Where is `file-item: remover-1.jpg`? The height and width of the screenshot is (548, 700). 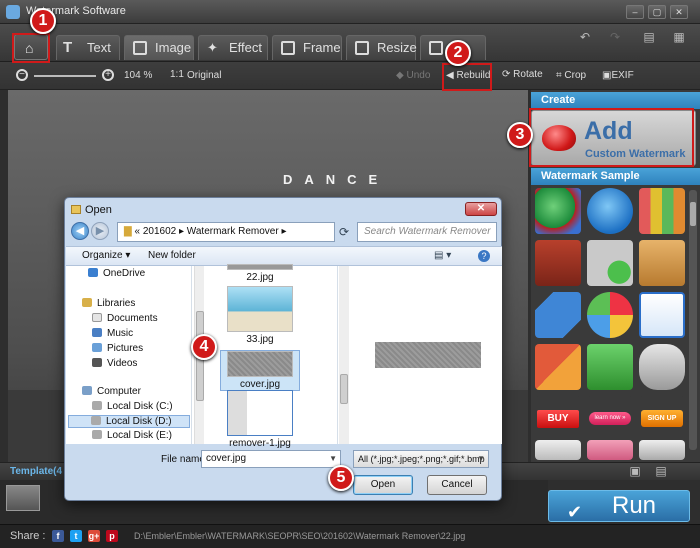
file-item: remover-1.jpg is located at coordinates (260, 419).